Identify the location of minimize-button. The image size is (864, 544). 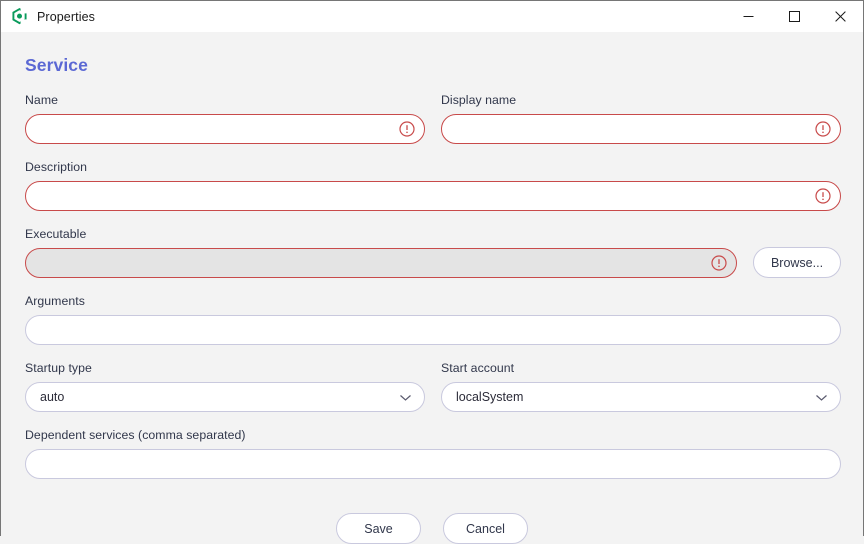
(748, 16).